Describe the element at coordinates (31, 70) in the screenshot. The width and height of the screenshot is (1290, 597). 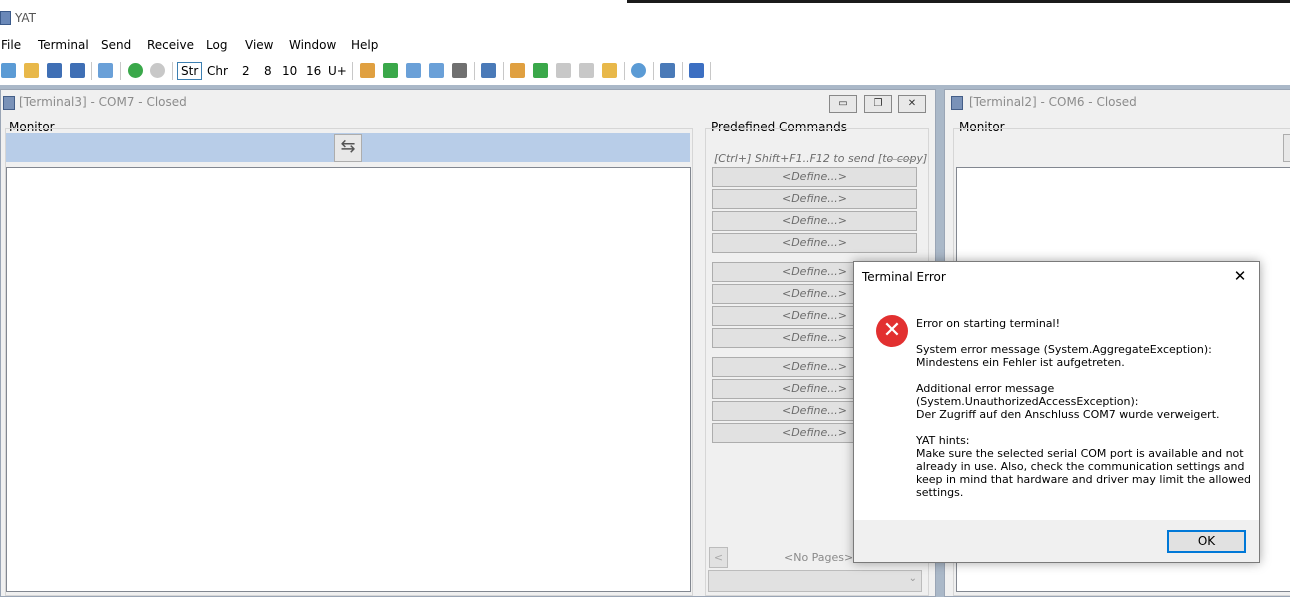
I see `open-icon` at that location.